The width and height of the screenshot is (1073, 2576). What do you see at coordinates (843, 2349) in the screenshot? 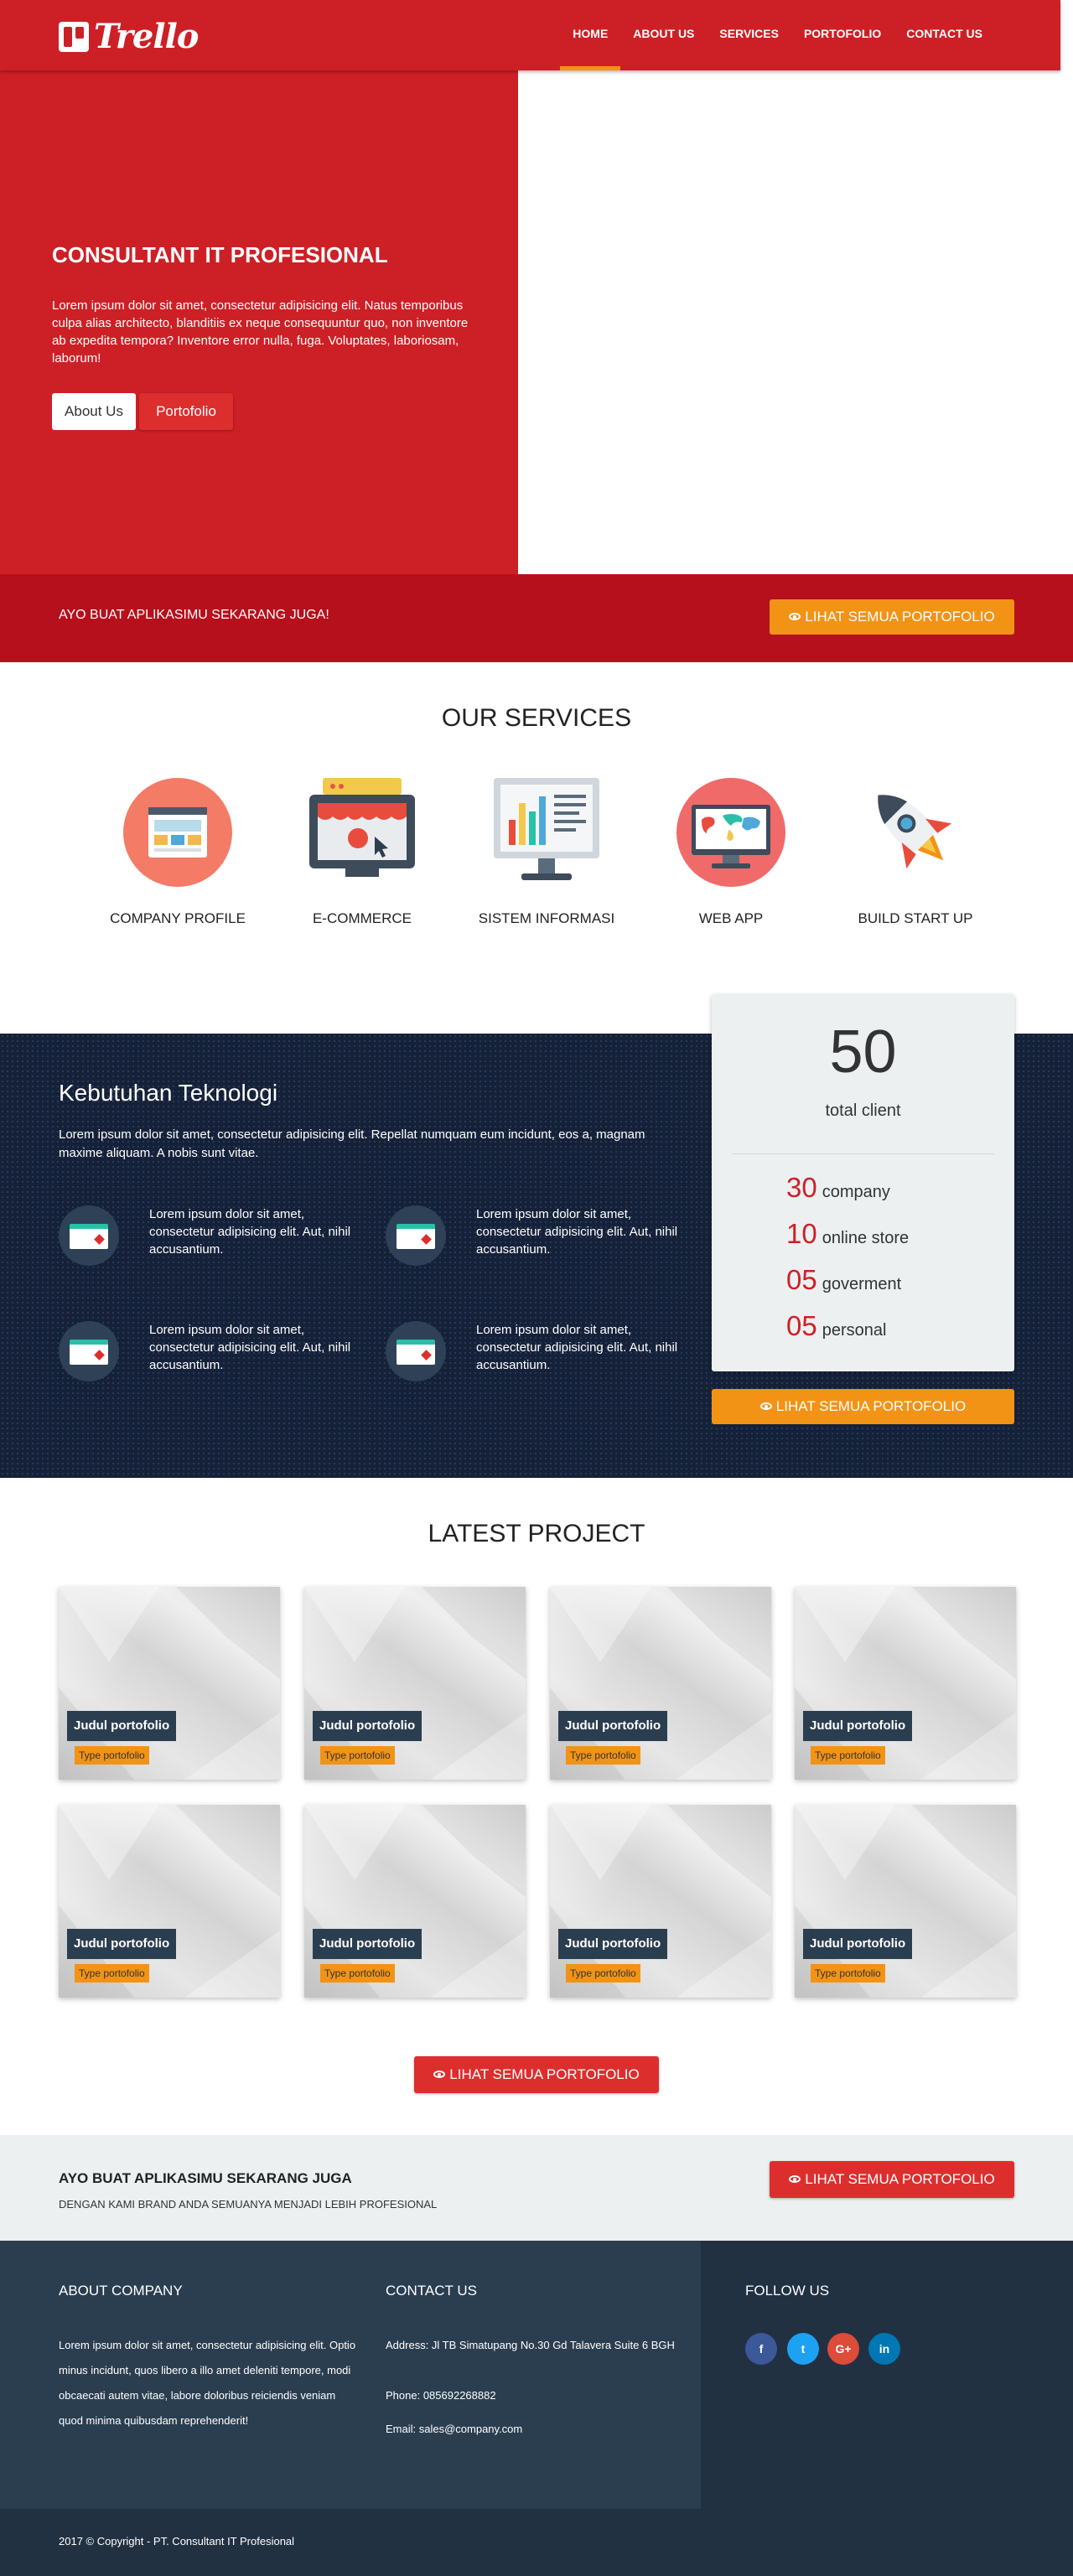
I see `google-plus-icon: G+` at bounding box center [843, 2349].